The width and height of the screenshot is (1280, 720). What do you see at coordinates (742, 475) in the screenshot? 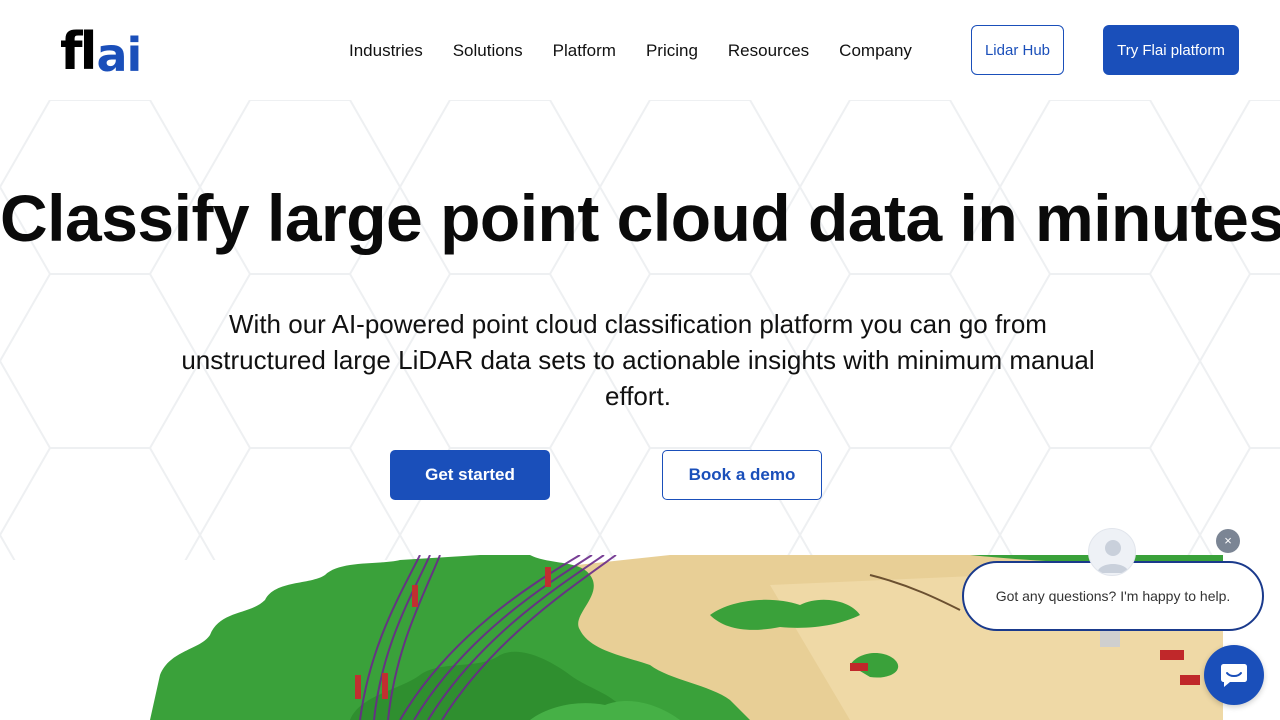
I see `book-demo-button: Book a demo` at bounding box center [742, 475].